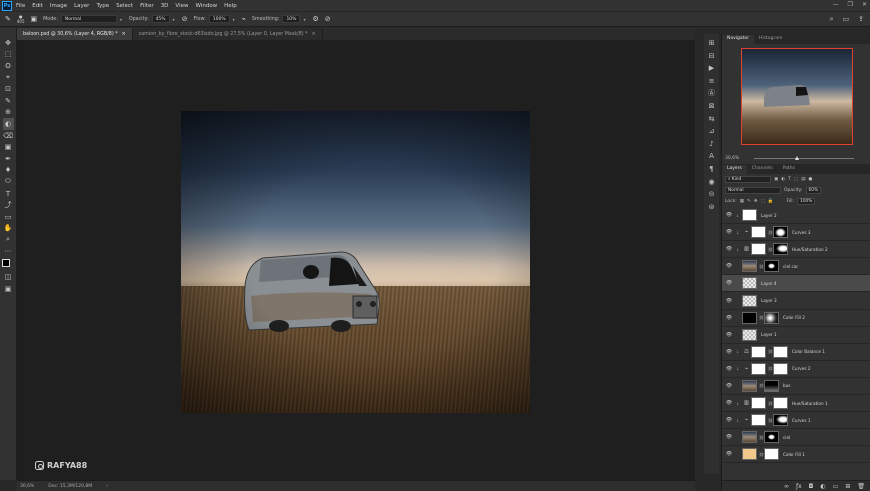 Image resolution: width=870 pixels, height=491 pixels. What do you see at coordinates (796, 404) in the screenshot?
I see `layer-row: 👁 ↓ ▥ ⛓ Hue/Saturation 1` at bounding box center [796, 404].